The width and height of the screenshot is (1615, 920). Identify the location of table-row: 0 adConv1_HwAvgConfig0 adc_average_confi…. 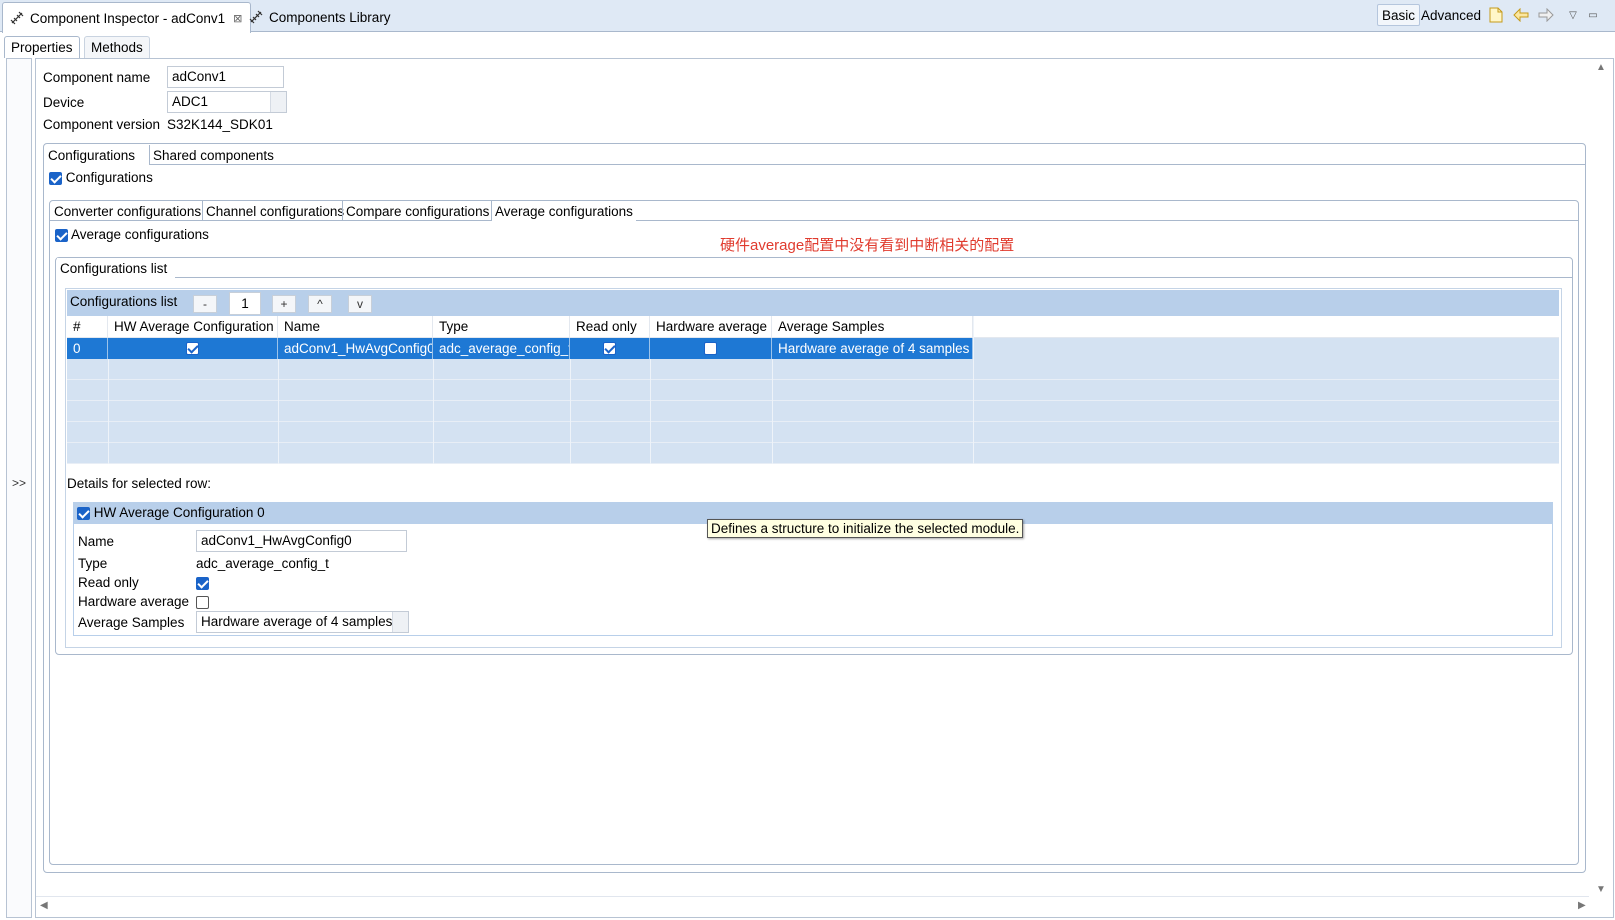
(813, 348).